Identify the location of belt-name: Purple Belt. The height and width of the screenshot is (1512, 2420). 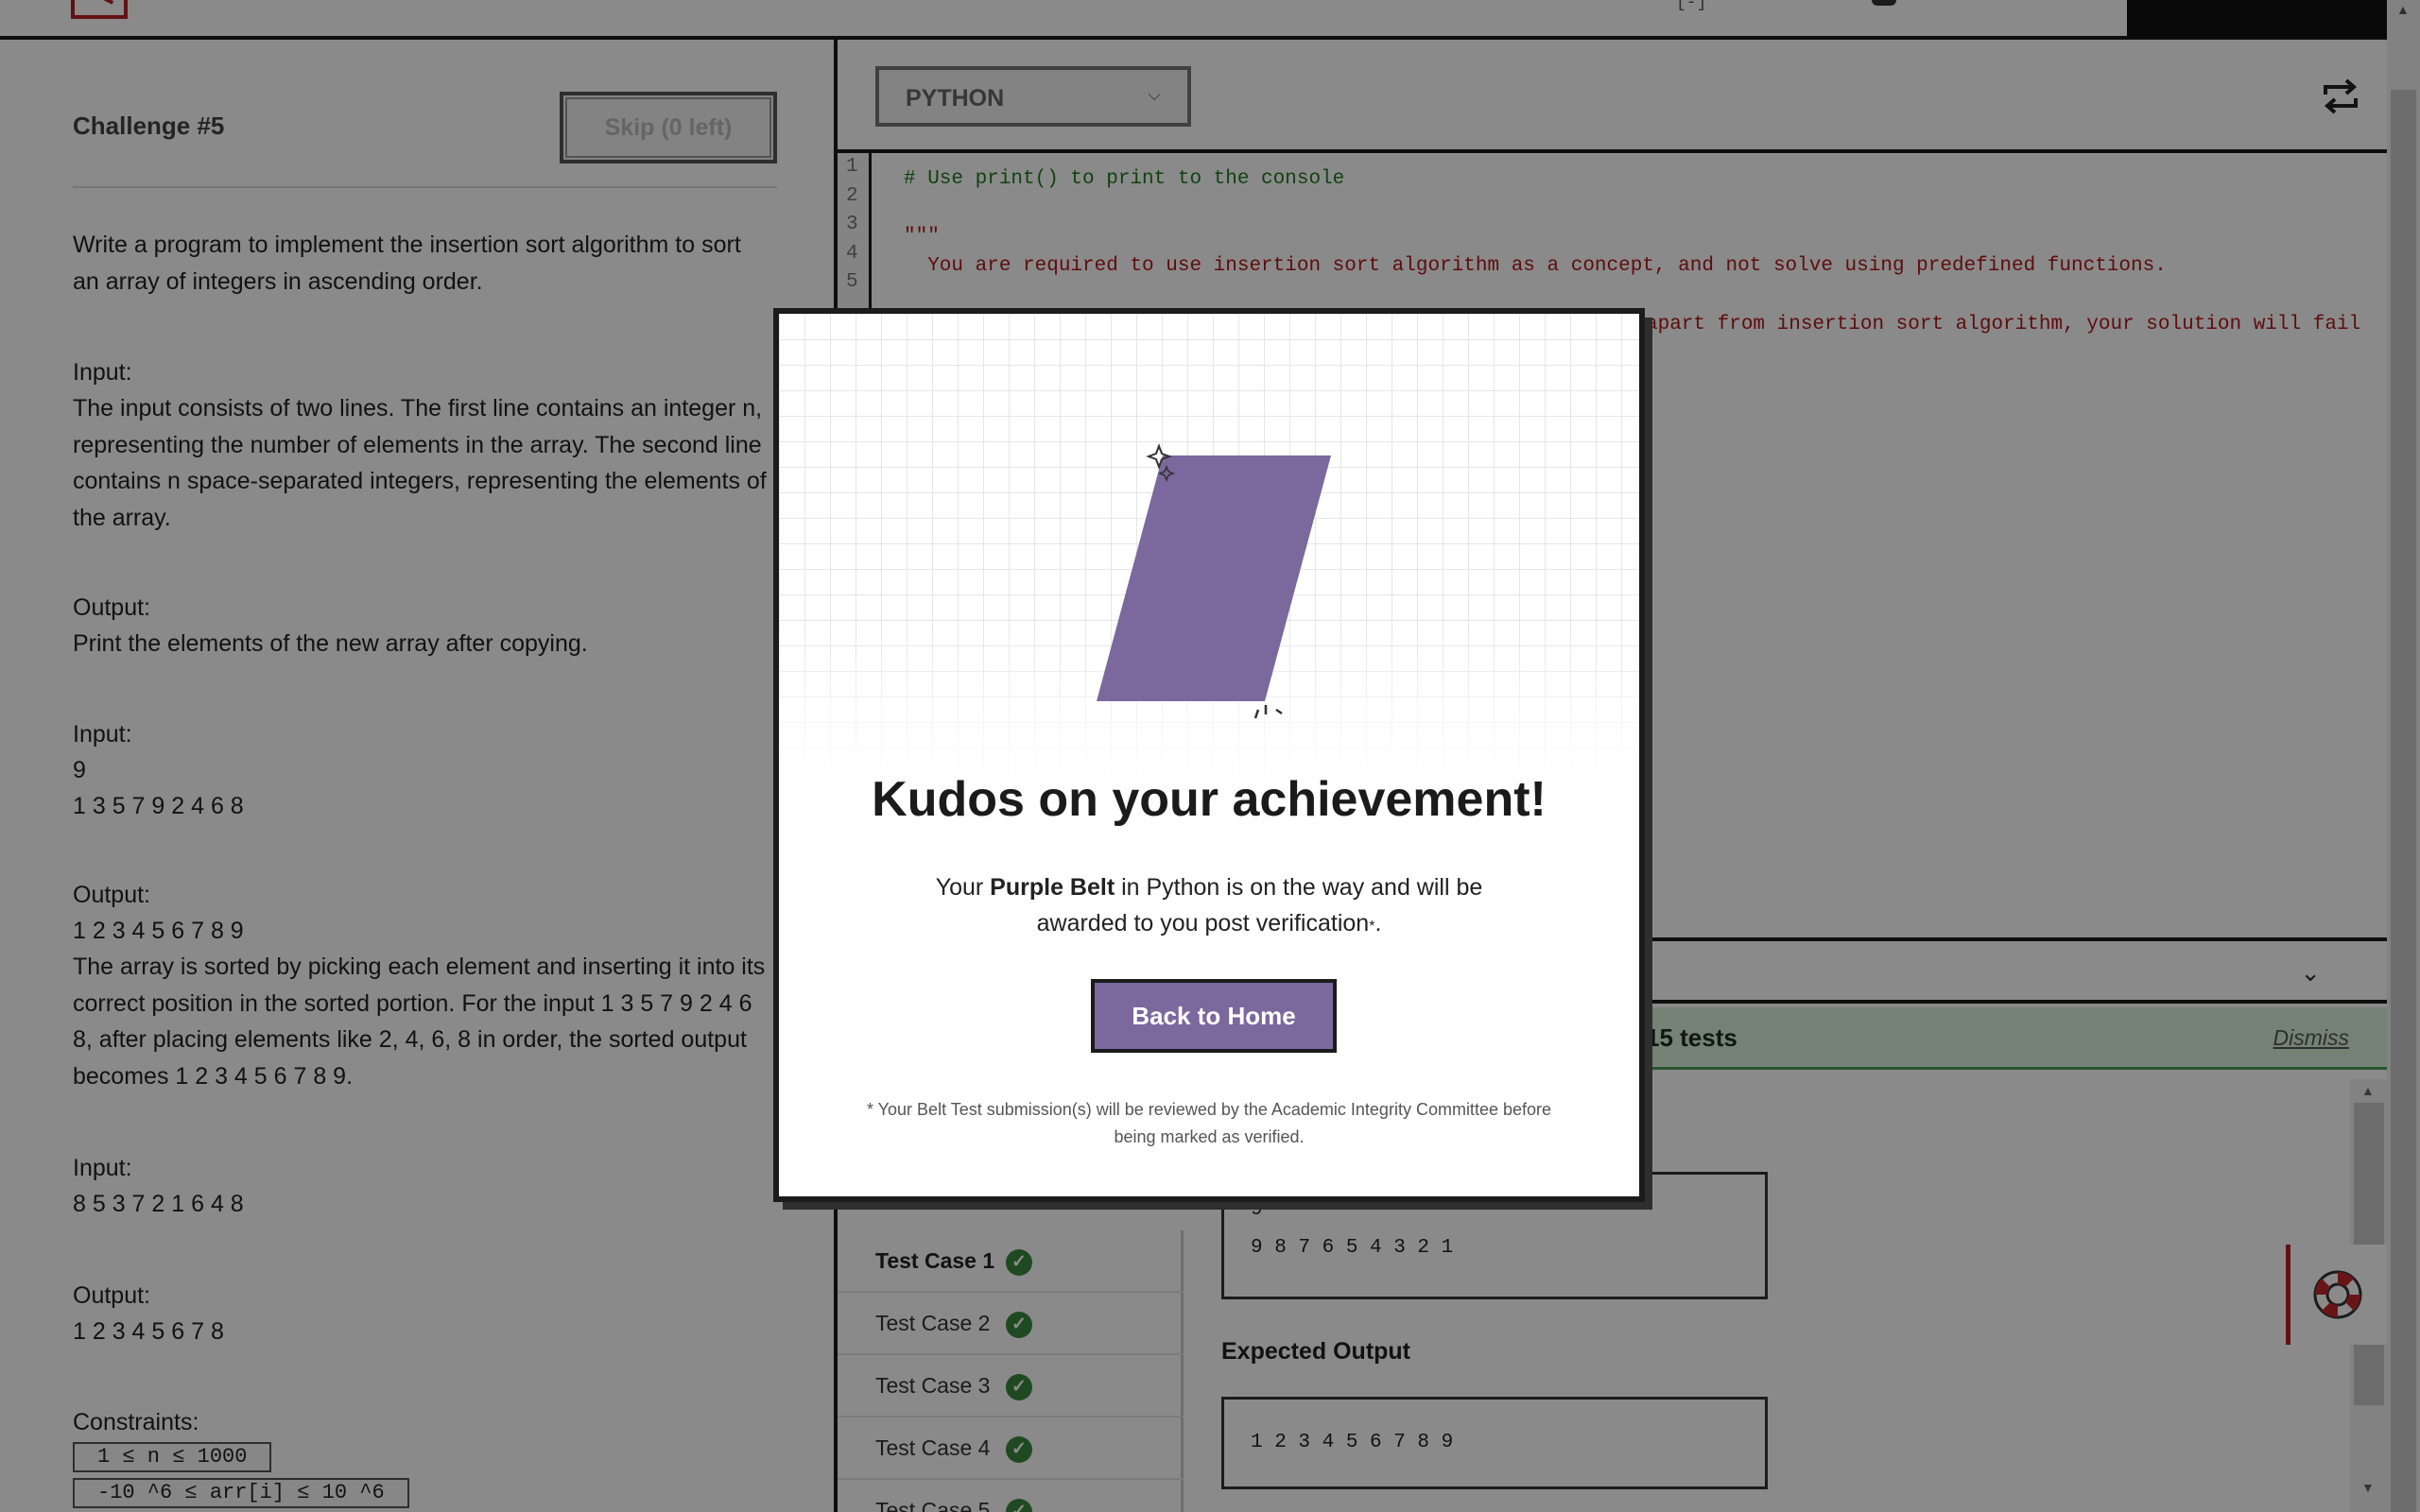
(1053, 887).